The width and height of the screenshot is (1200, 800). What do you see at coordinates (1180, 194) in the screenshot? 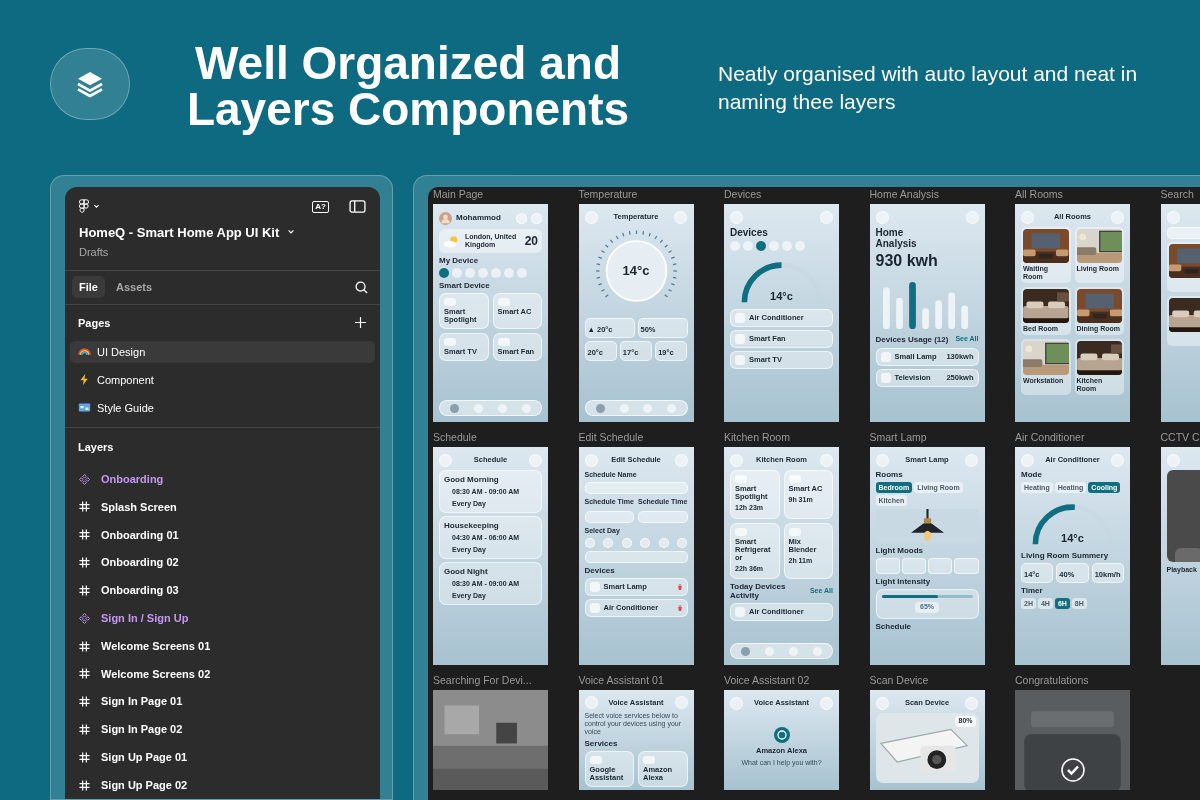
I see `frame-label: Search` at bounding box center [1180, 194].